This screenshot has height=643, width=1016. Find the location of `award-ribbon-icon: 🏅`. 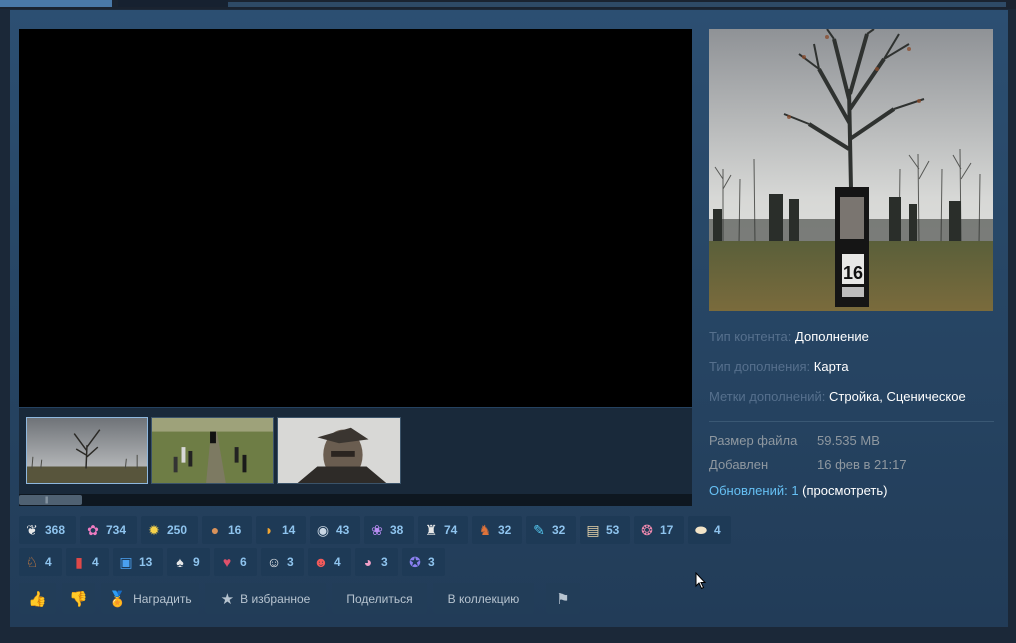

award-ribbon-icon: 🏅 is located at coordinates (118, 599).